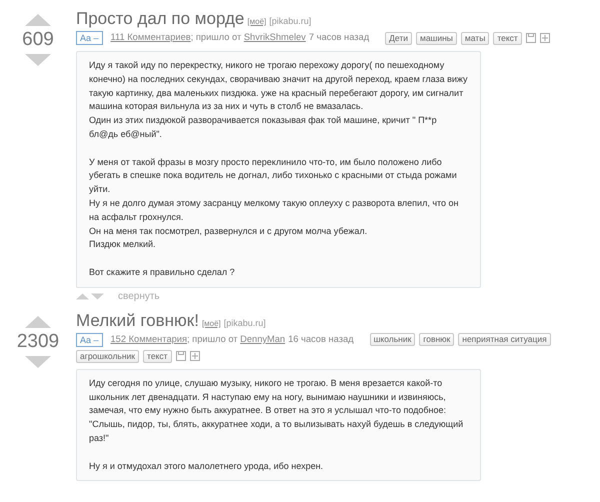 The height and width of the screenshot is (502, 600). Describe the element at coordinates (150, 38) in the screenshot. I see `comments-link: 111 Комментариев` at that location.